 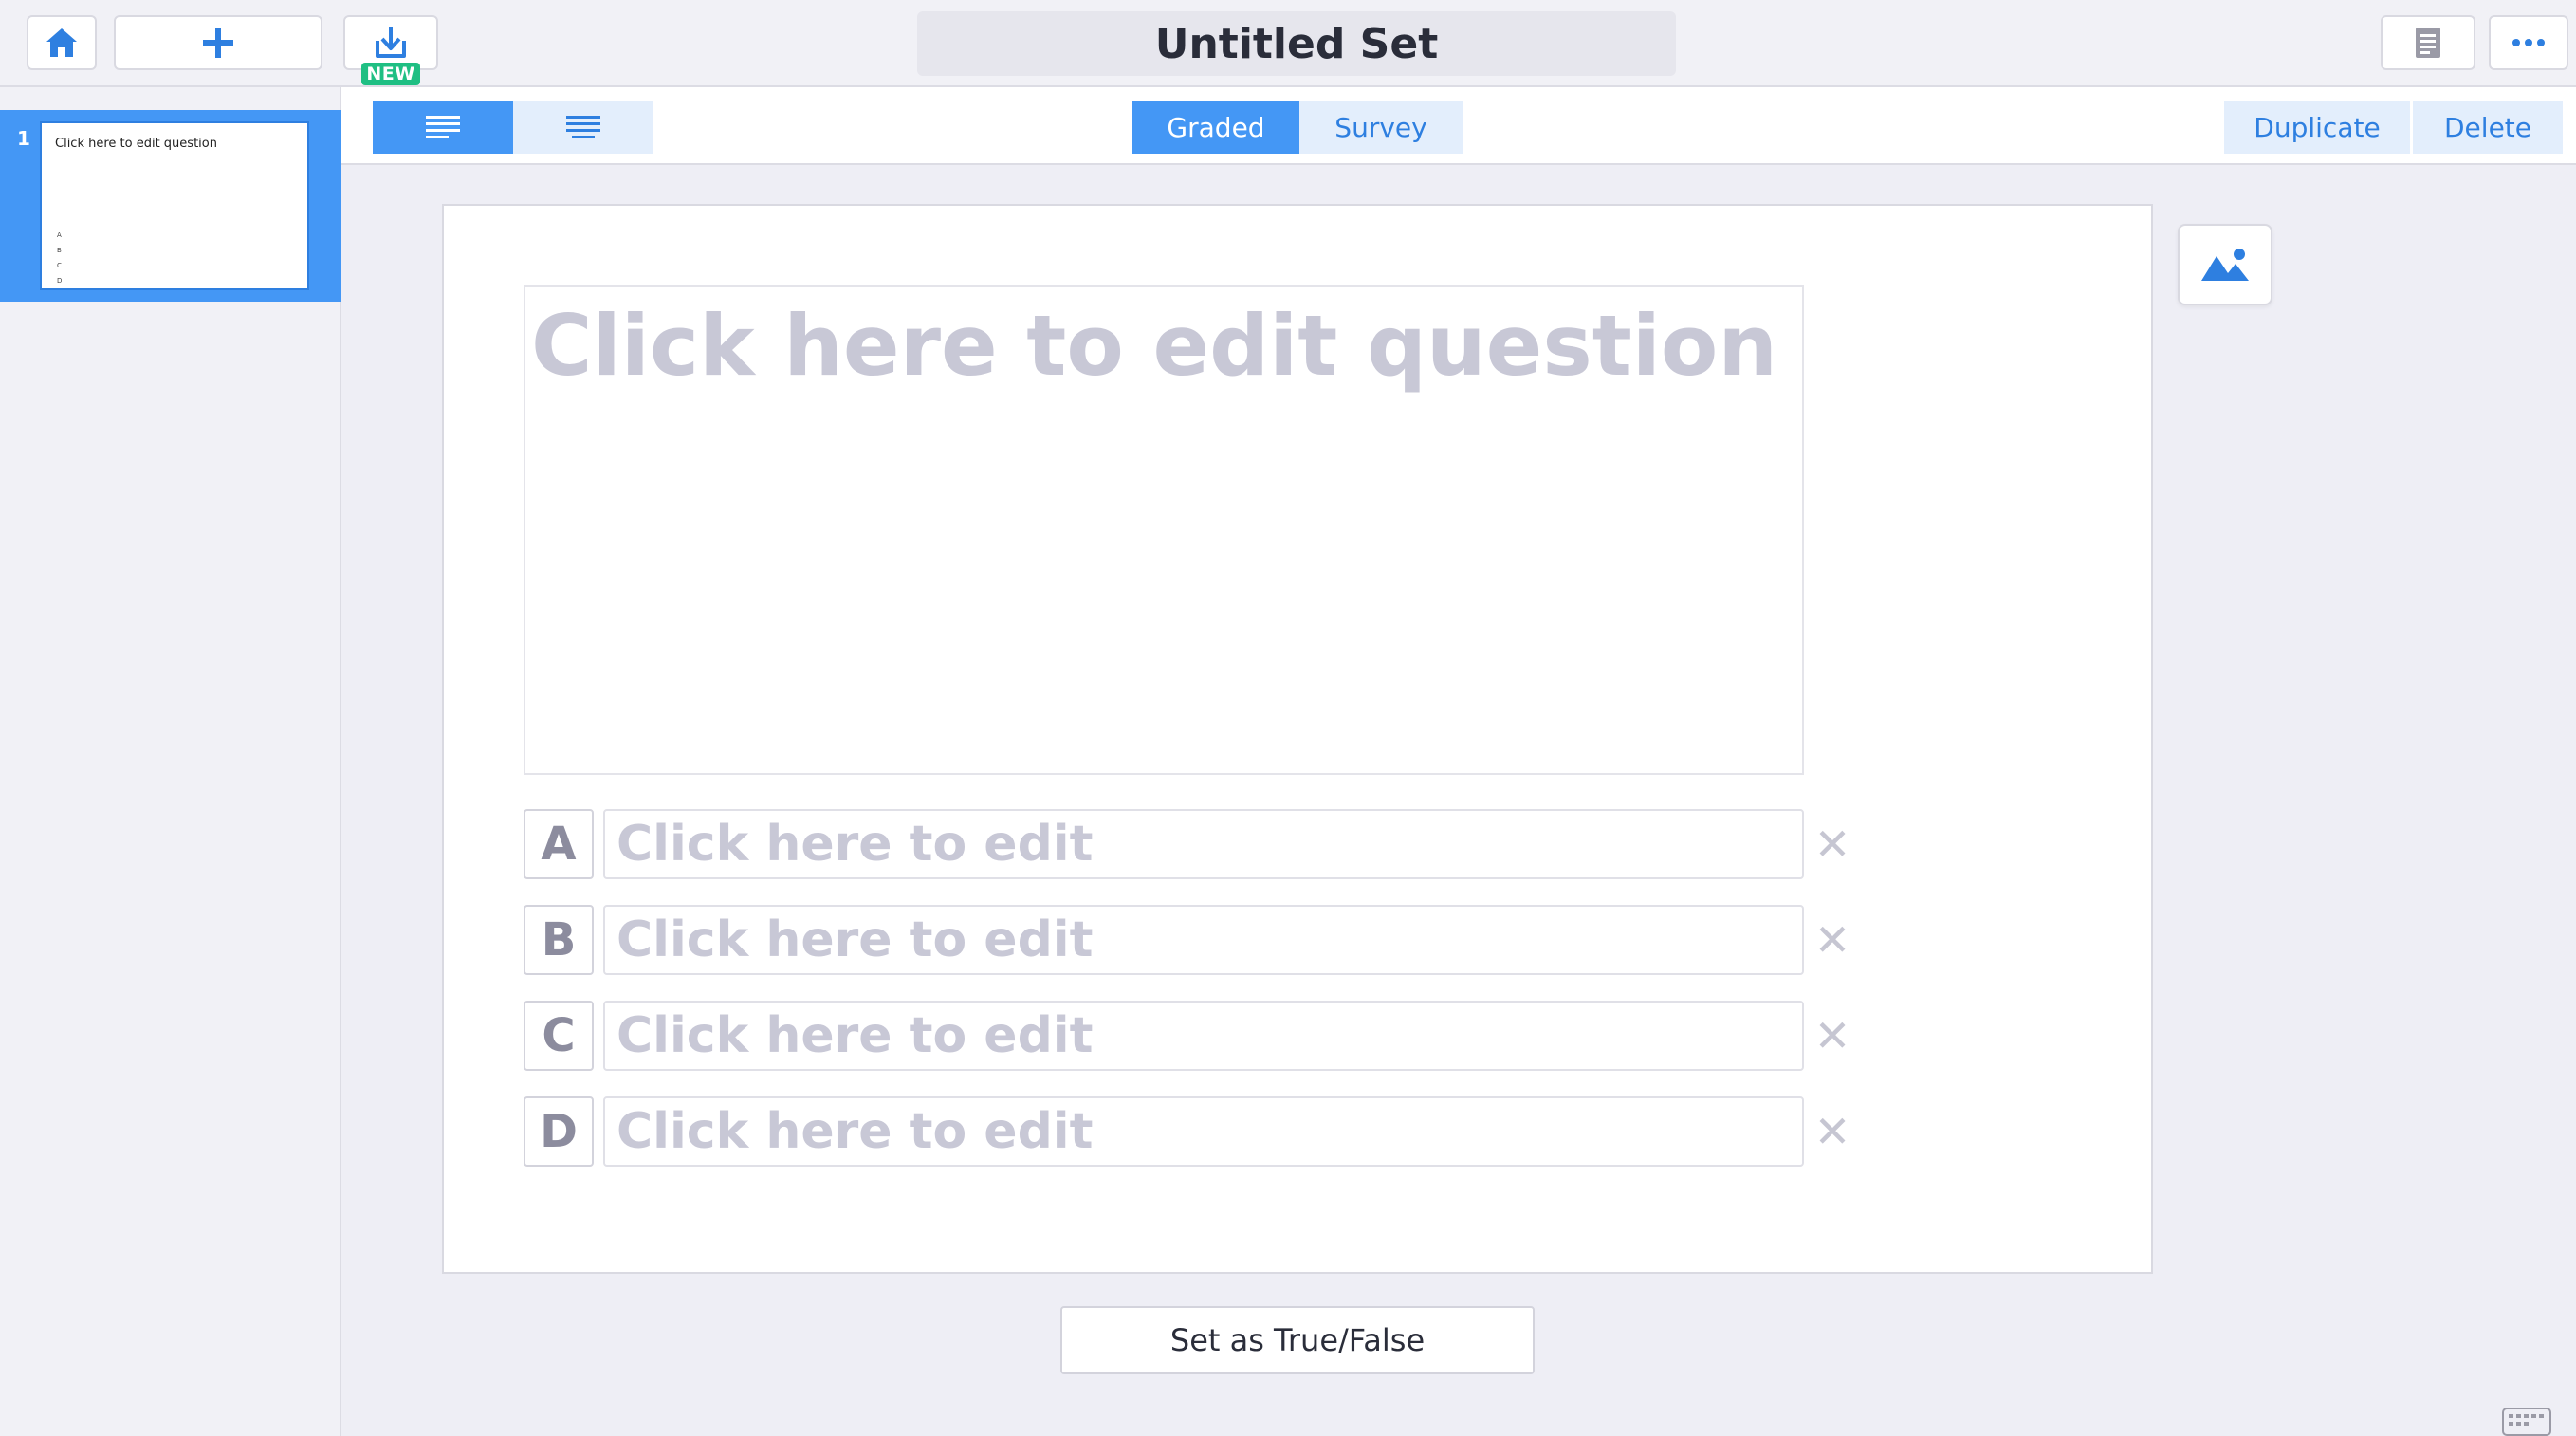 What do you see at coordinates (60, 281) in the screenshot?
I see `thumbnail-option: D` at bounding box center [60, 281].